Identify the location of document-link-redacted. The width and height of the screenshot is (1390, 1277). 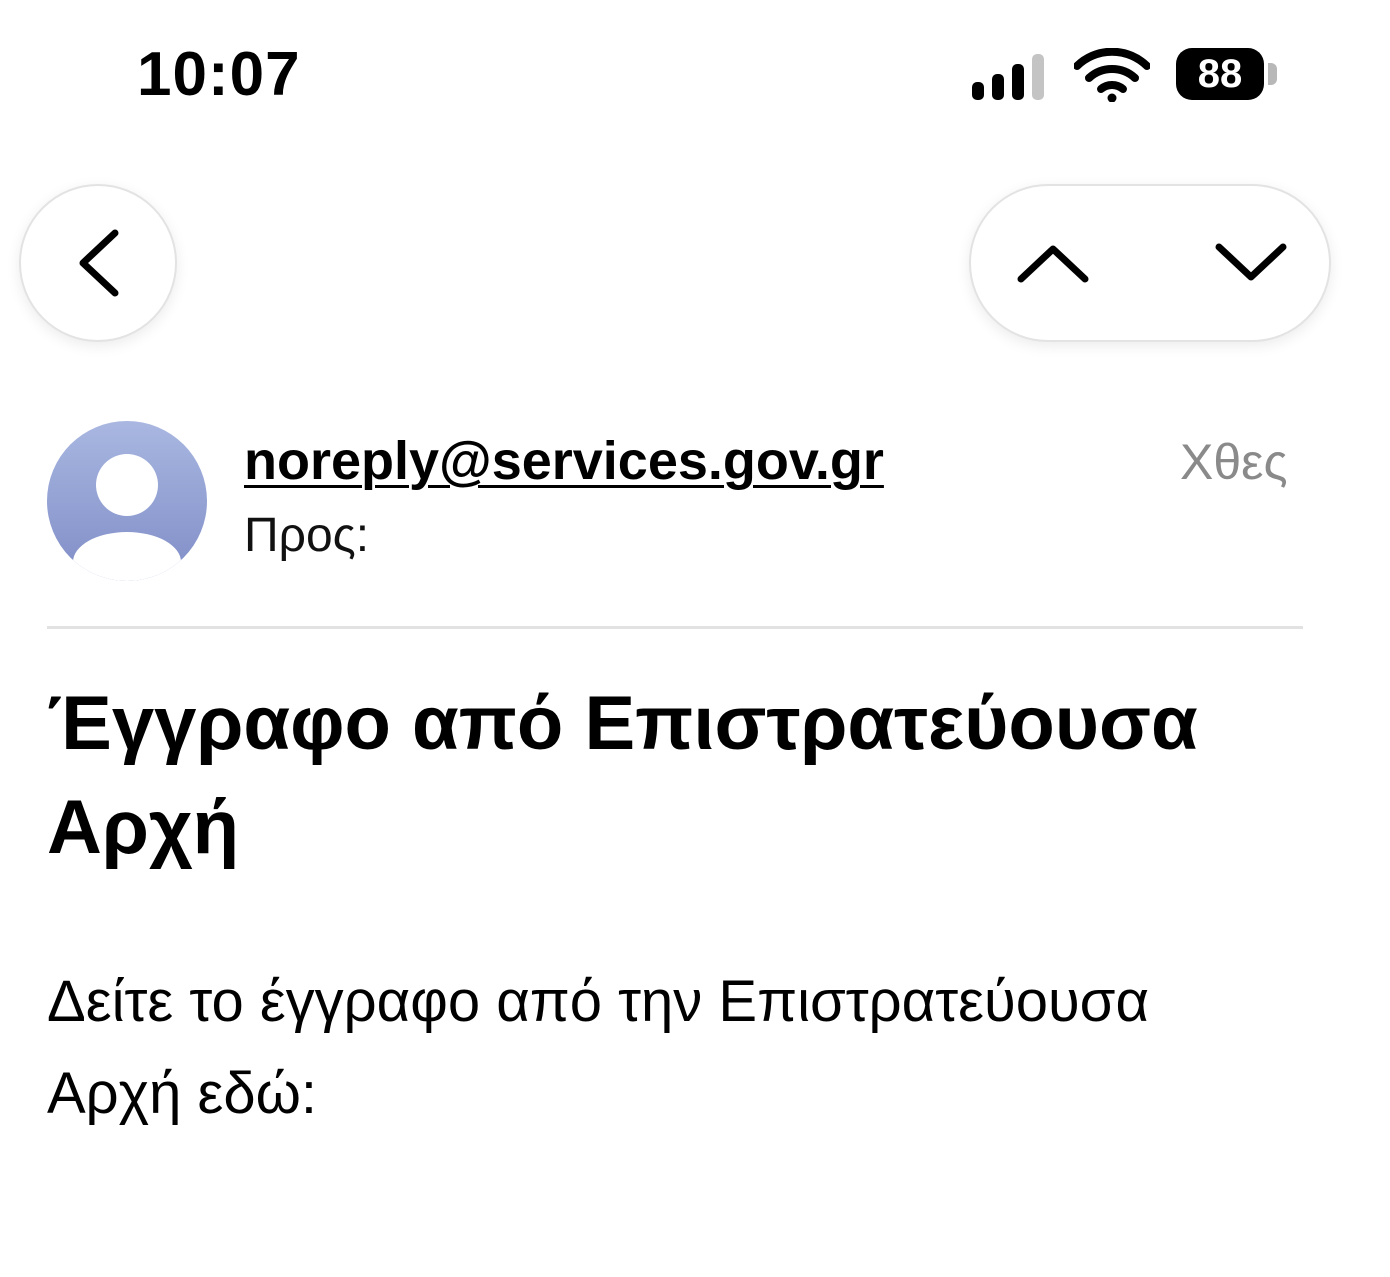
(817, 1095).